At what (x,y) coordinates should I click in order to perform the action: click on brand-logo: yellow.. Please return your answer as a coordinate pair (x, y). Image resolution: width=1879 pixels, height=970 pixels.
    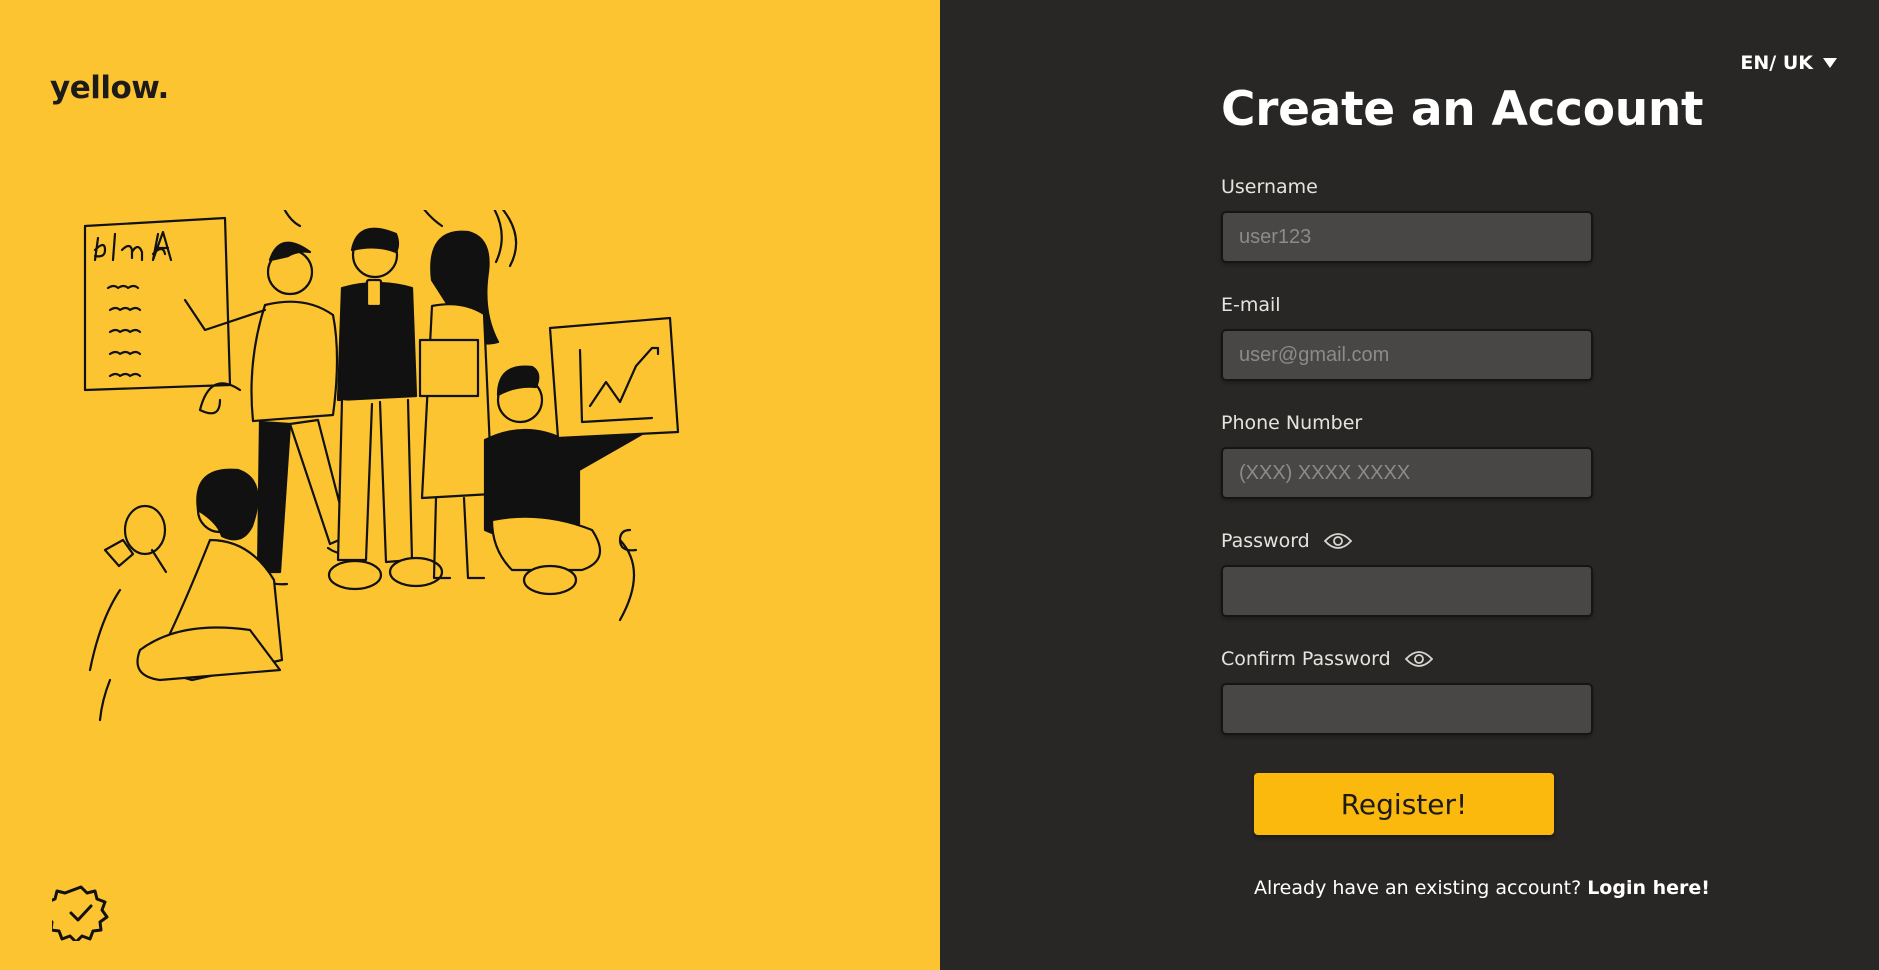
    Looking at the image, I should click on (109, 88).